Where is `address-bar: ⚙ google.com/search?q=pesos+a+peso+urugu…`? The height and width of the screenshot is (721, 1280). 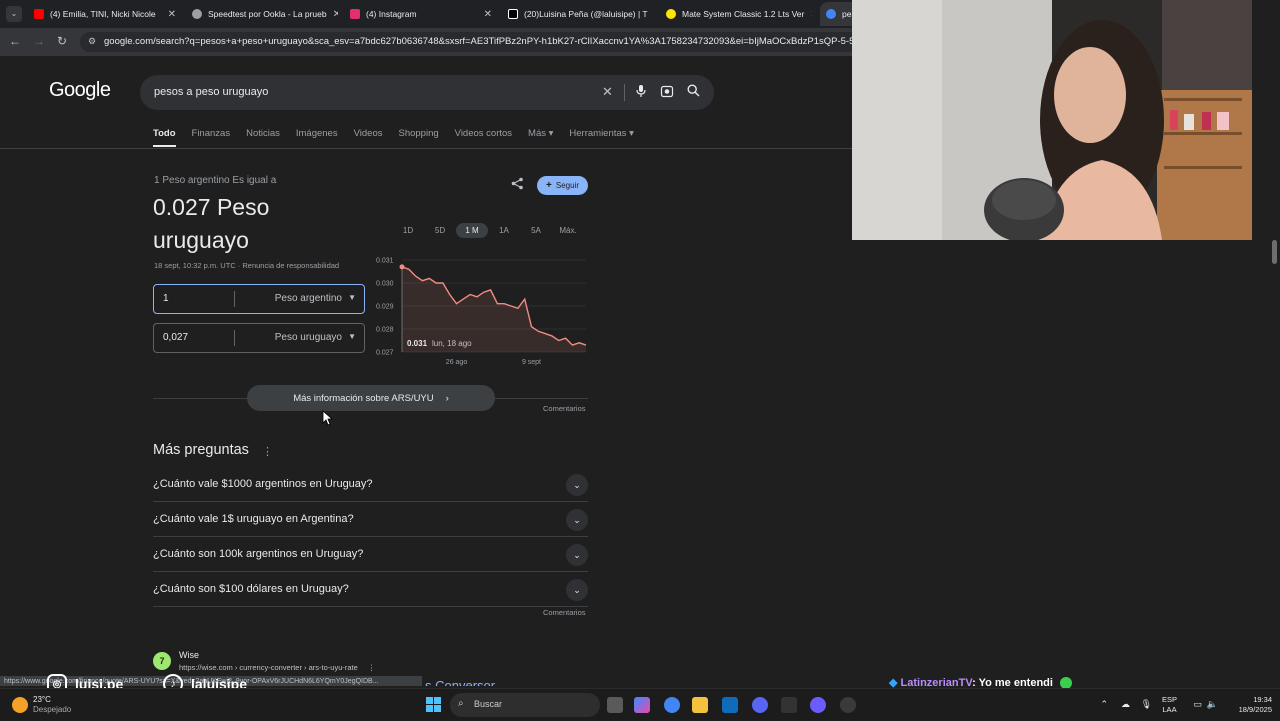
address-bar: ⚙ google.com/search?q=pesos+a+peso+urugu… is located at coordinates (466, 42).